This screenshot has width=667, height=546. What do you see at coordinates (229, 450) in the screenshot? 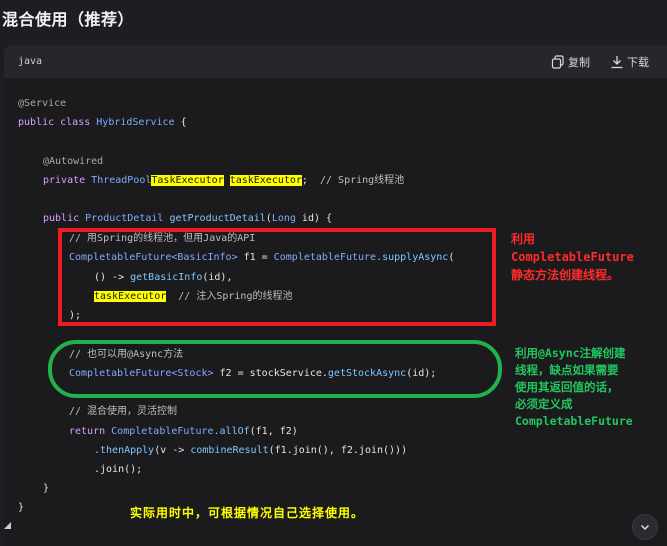
I see `method-name: combineResult` at bounding box center [229, 450].